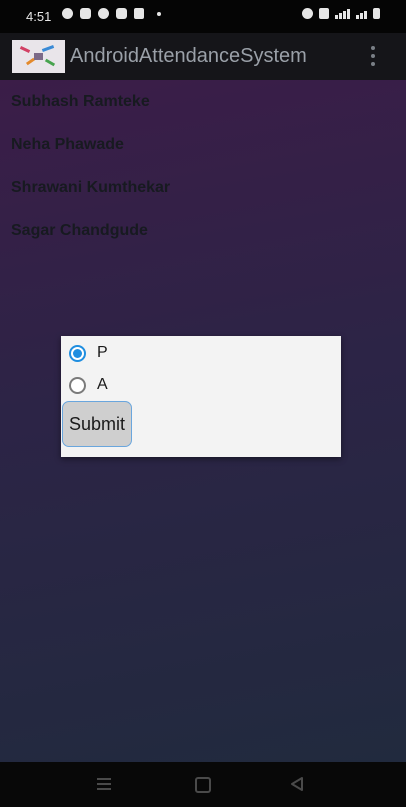 Image resolution: width=406 pixels, height=807 pixels. Describe the element at coordinates (159, 13) in the screenshot. I see `more-notifications-icon` at that location.